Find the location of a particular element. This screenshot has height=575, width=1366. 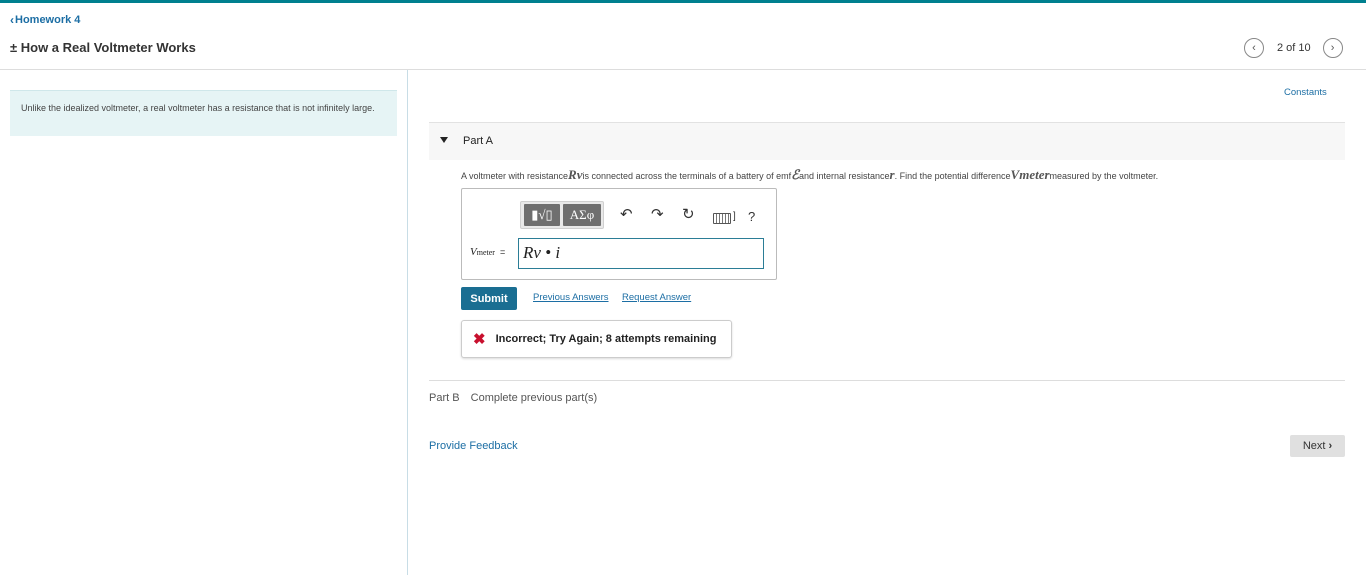

next-item-button: › is located at coordinates (1332, 48).